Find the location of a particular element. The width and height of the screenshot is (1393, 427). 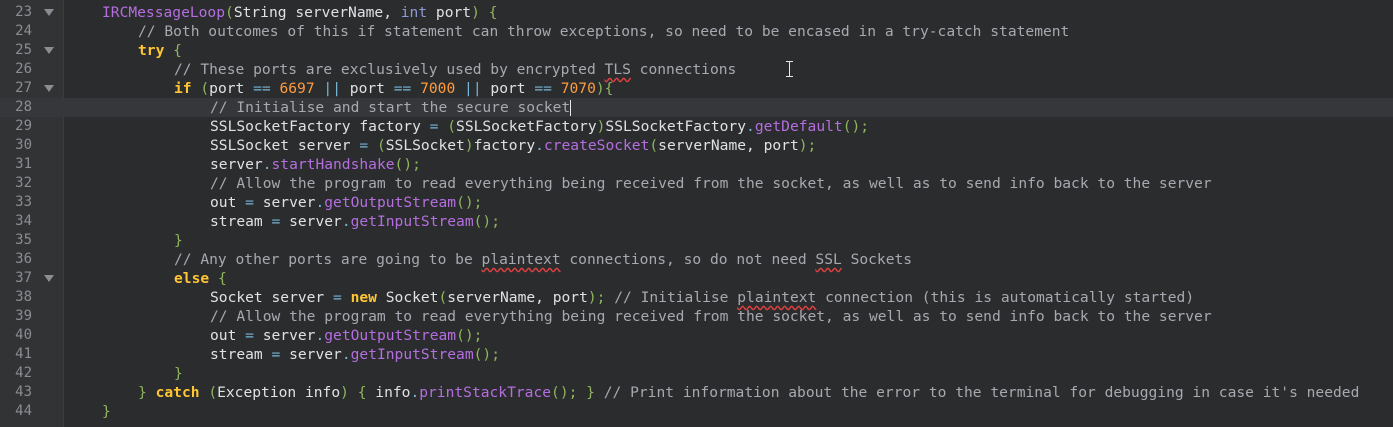

code-token: else is located at coordinates (192, 278).